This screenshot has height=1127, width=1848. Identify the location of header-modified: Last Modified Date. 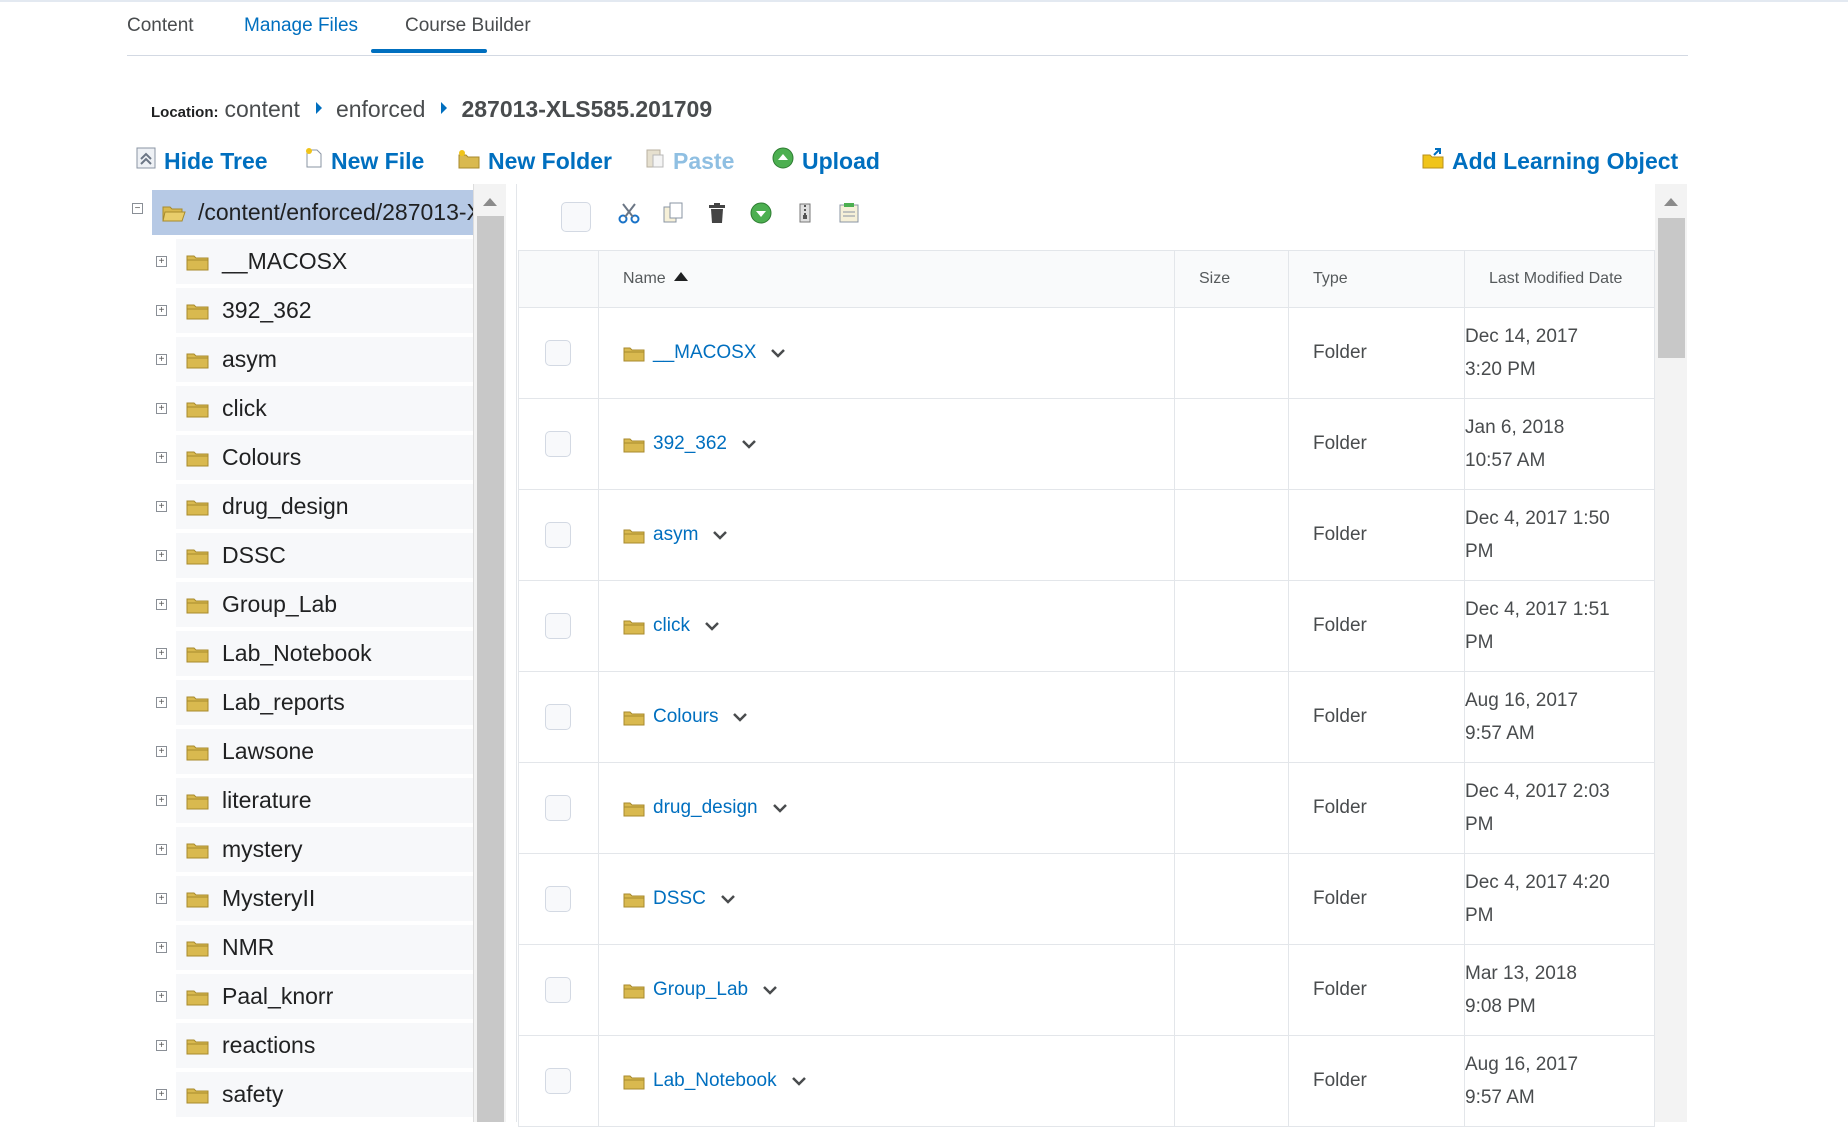
(1559, 279).